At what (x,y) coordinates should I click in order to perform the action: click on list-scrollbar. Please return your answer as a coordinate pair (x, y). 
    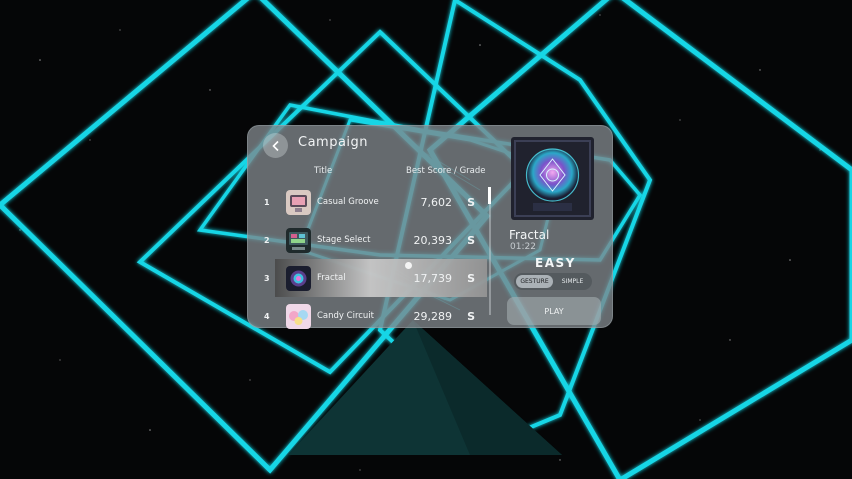
    Looking at the image, I should click on (490, 251).